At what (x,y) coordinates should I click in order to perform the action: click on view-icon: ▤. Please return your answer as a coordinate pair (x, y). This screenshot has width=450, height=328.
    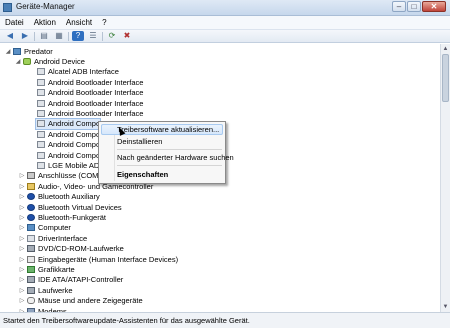
    Looking at the image, I should click on (44, 36).